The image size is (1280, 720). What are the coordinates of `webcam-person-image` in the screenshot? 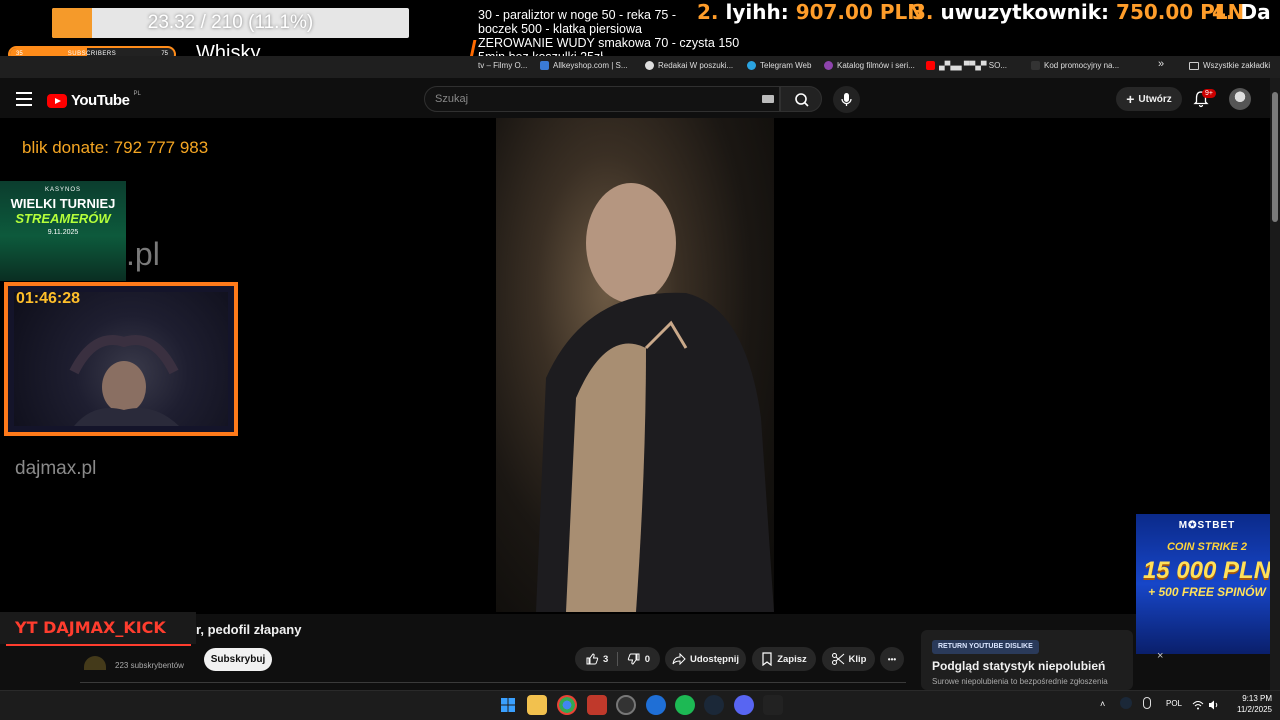 It's located at (124, 380).